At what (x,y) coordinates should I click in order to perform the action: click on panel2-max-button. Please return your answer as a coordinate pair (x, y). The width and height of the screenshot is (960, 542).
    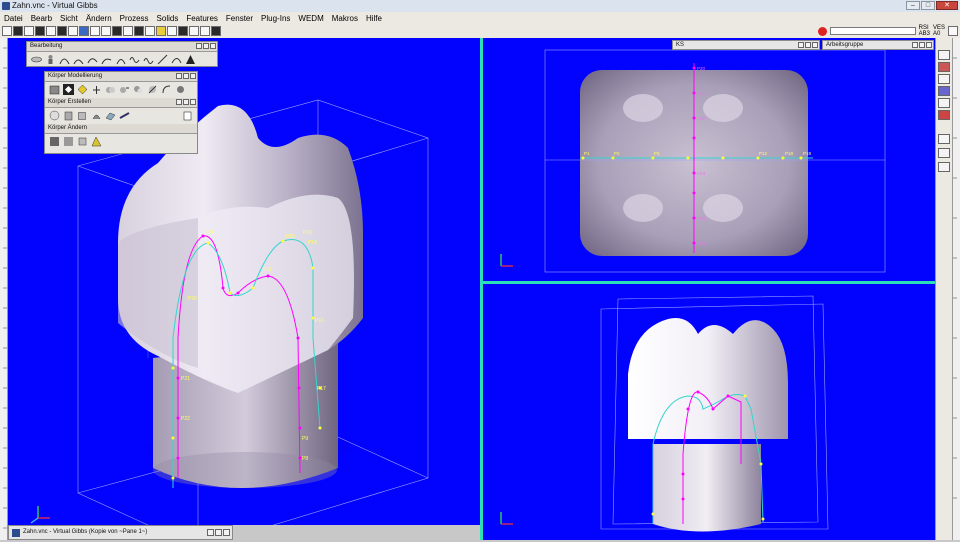
    Looking at the image, I should click on (186, 76).